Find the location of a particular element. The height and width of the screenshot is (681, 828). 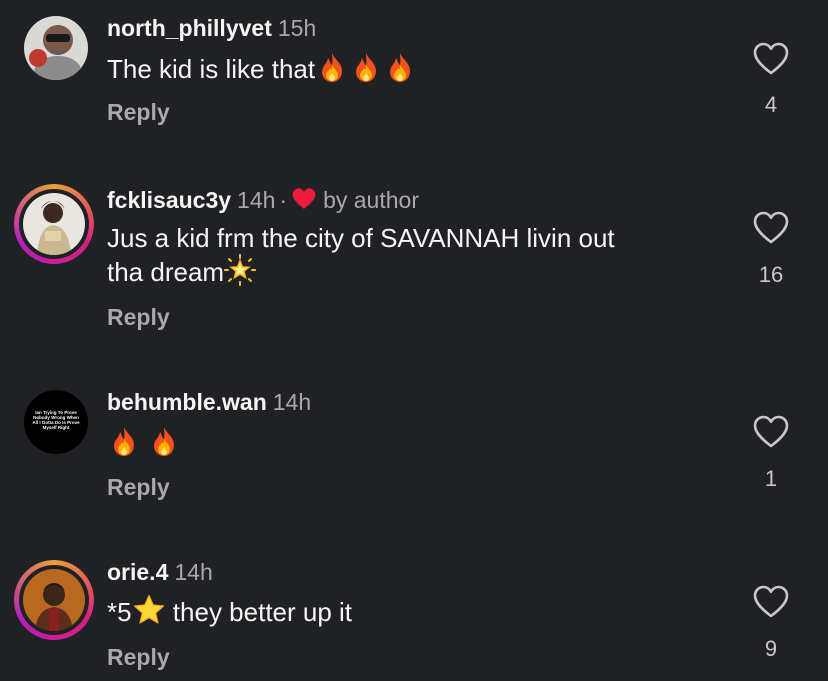

comment-text-line: tha dream is located at coordinates (417, 273).